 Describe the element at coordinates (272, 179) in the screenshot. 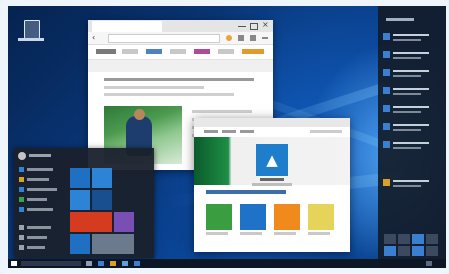

I see `featured-app-name` at that location.